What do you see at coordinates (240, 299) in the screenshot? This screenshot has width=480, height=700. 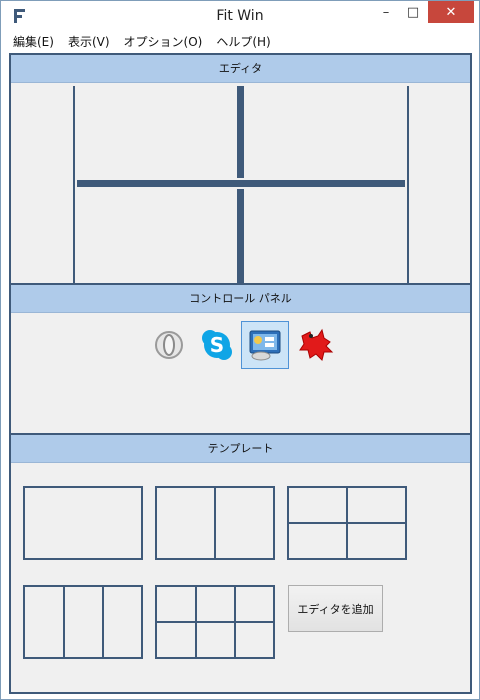 I see `control-panel-header: コントロール パネル` at bounding box center [240, 299].